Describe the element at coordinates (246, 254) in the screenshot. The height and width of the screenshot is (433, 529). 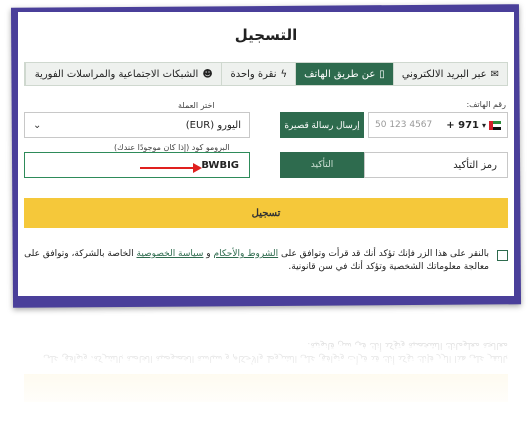
I see `terms-conditions-link: الشروط والأحكام` at that location.